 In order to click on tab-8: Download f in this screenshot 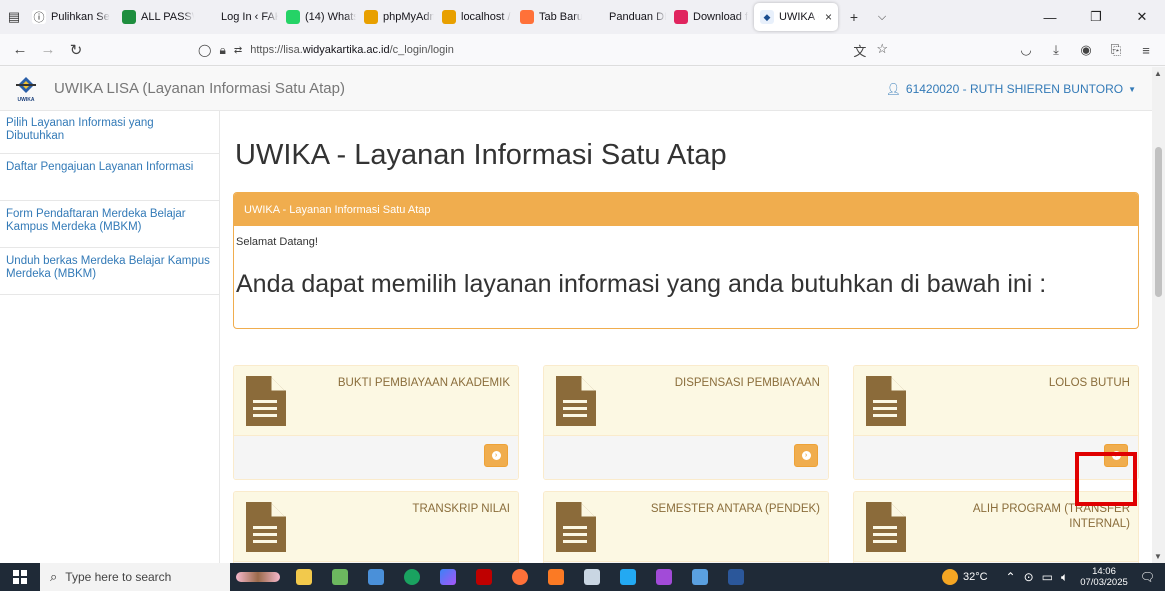, I will do `click(711, 17)`.